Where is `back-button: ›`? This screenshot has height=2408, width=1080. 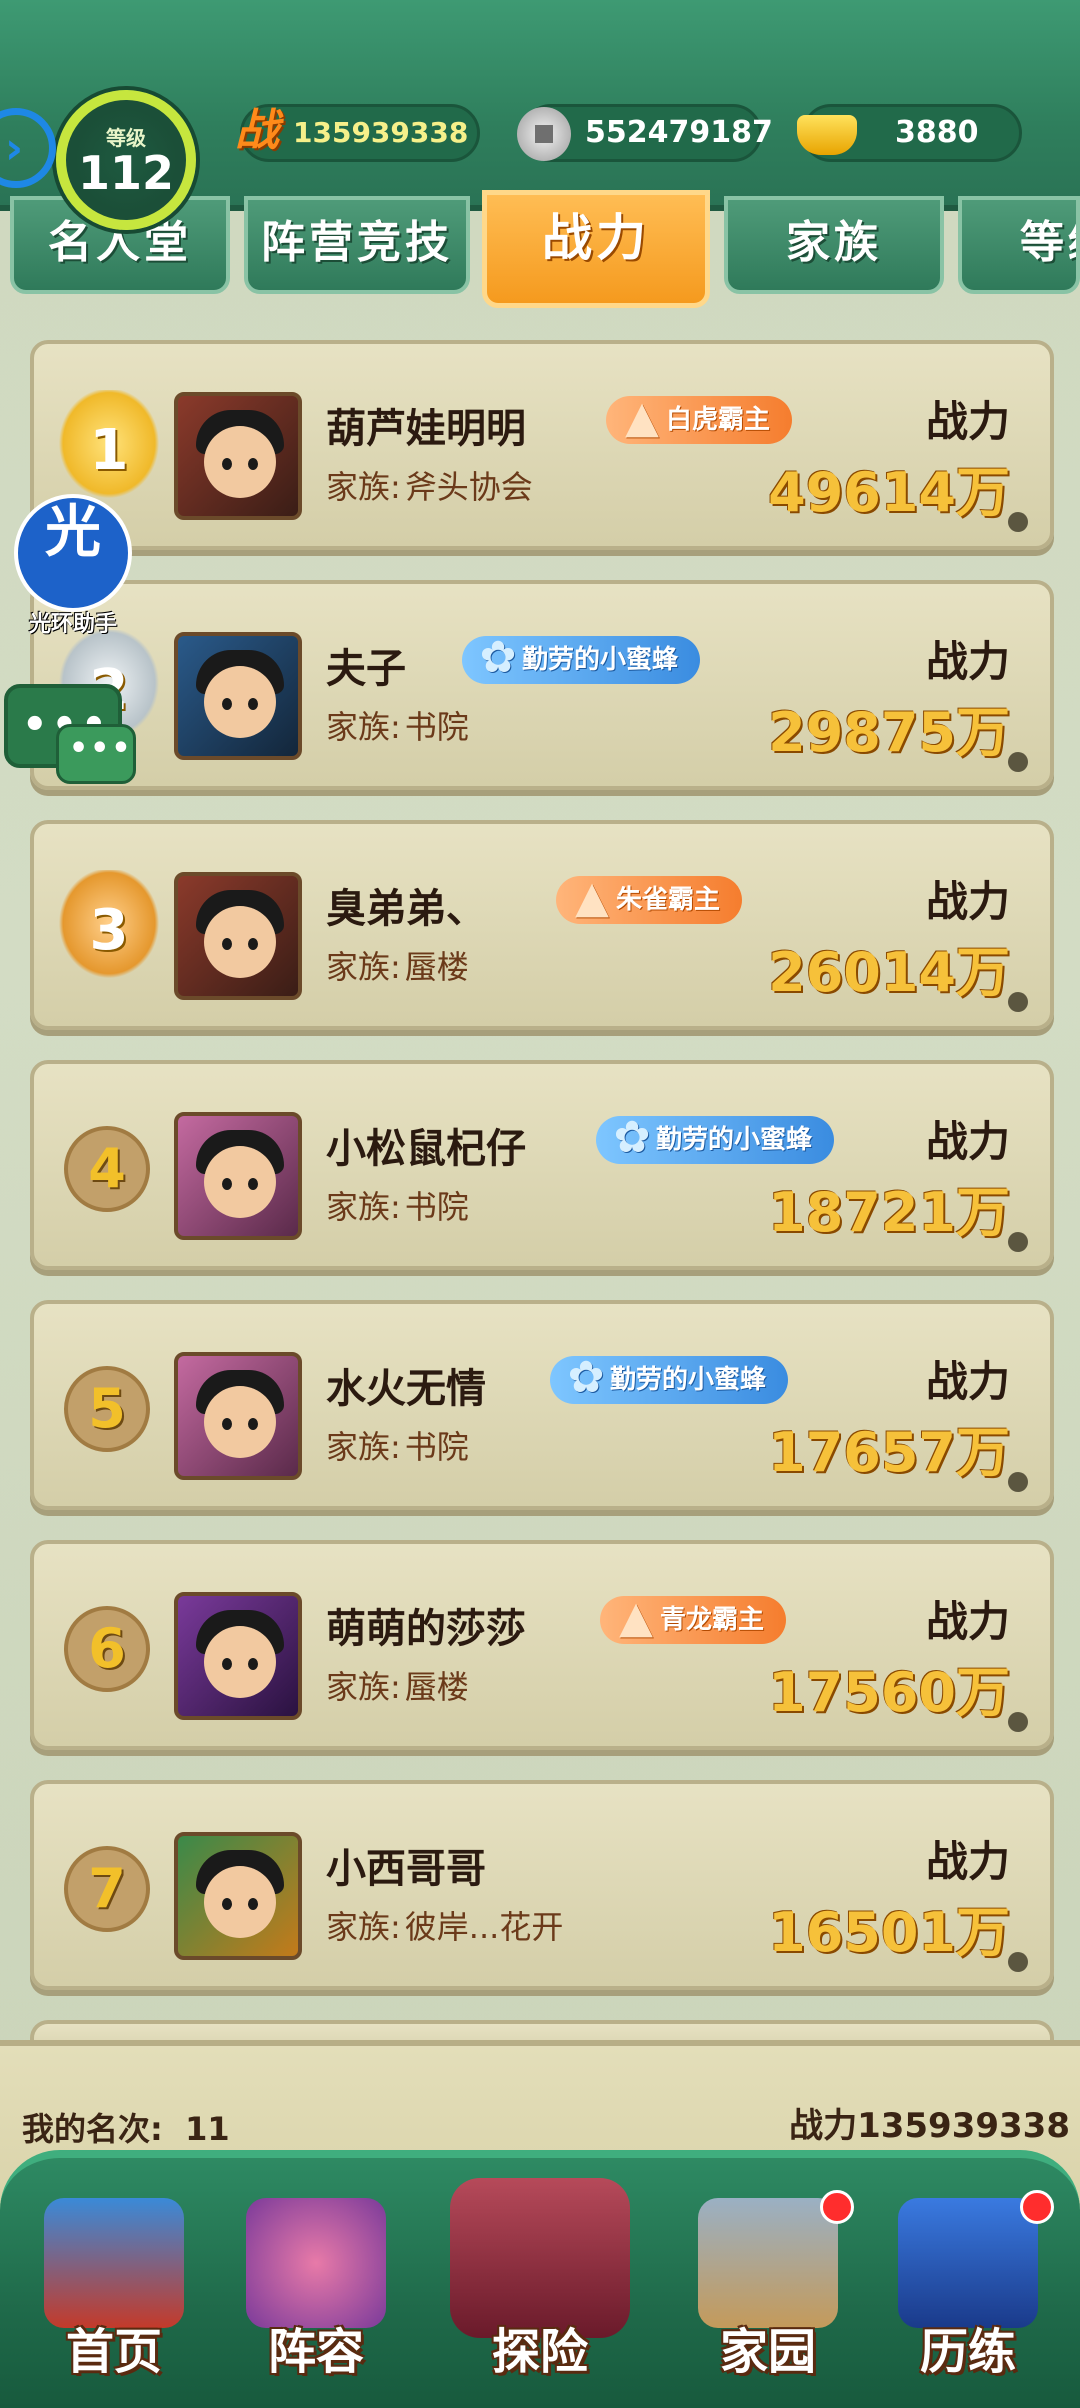 back-button: › is located at coordinates (28, 148).